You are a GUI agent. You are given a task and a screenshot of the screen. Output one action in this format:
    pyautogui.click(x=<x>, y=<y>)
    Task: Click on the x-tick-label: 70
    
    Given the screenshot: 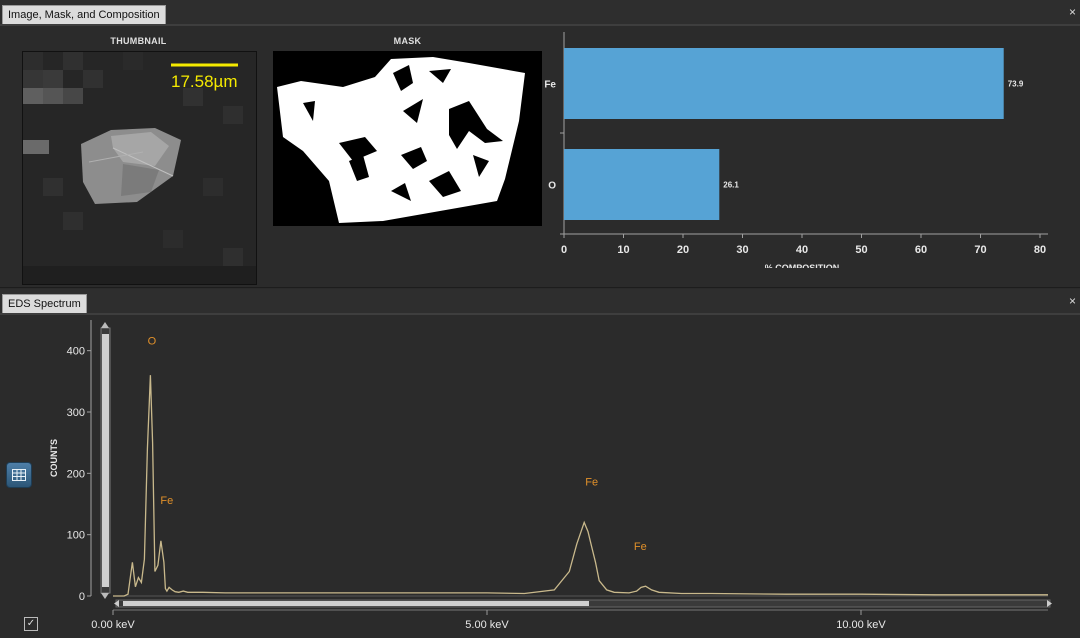 What is the action you would take?
    pyautogui.click(x=980, y=250)
    